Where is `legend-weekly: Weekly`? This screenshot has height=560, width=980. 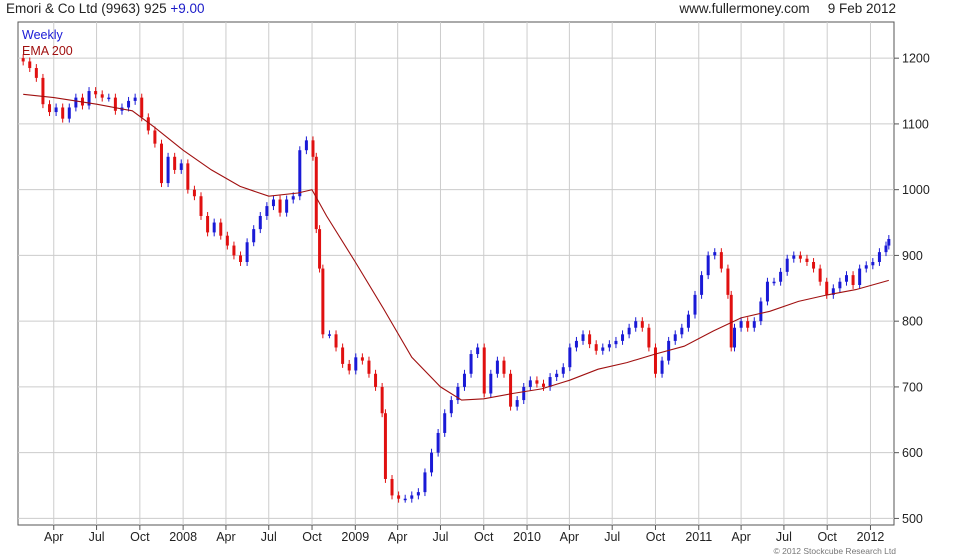
legend-weekly: Weekly is located at coordinates (43, 35).